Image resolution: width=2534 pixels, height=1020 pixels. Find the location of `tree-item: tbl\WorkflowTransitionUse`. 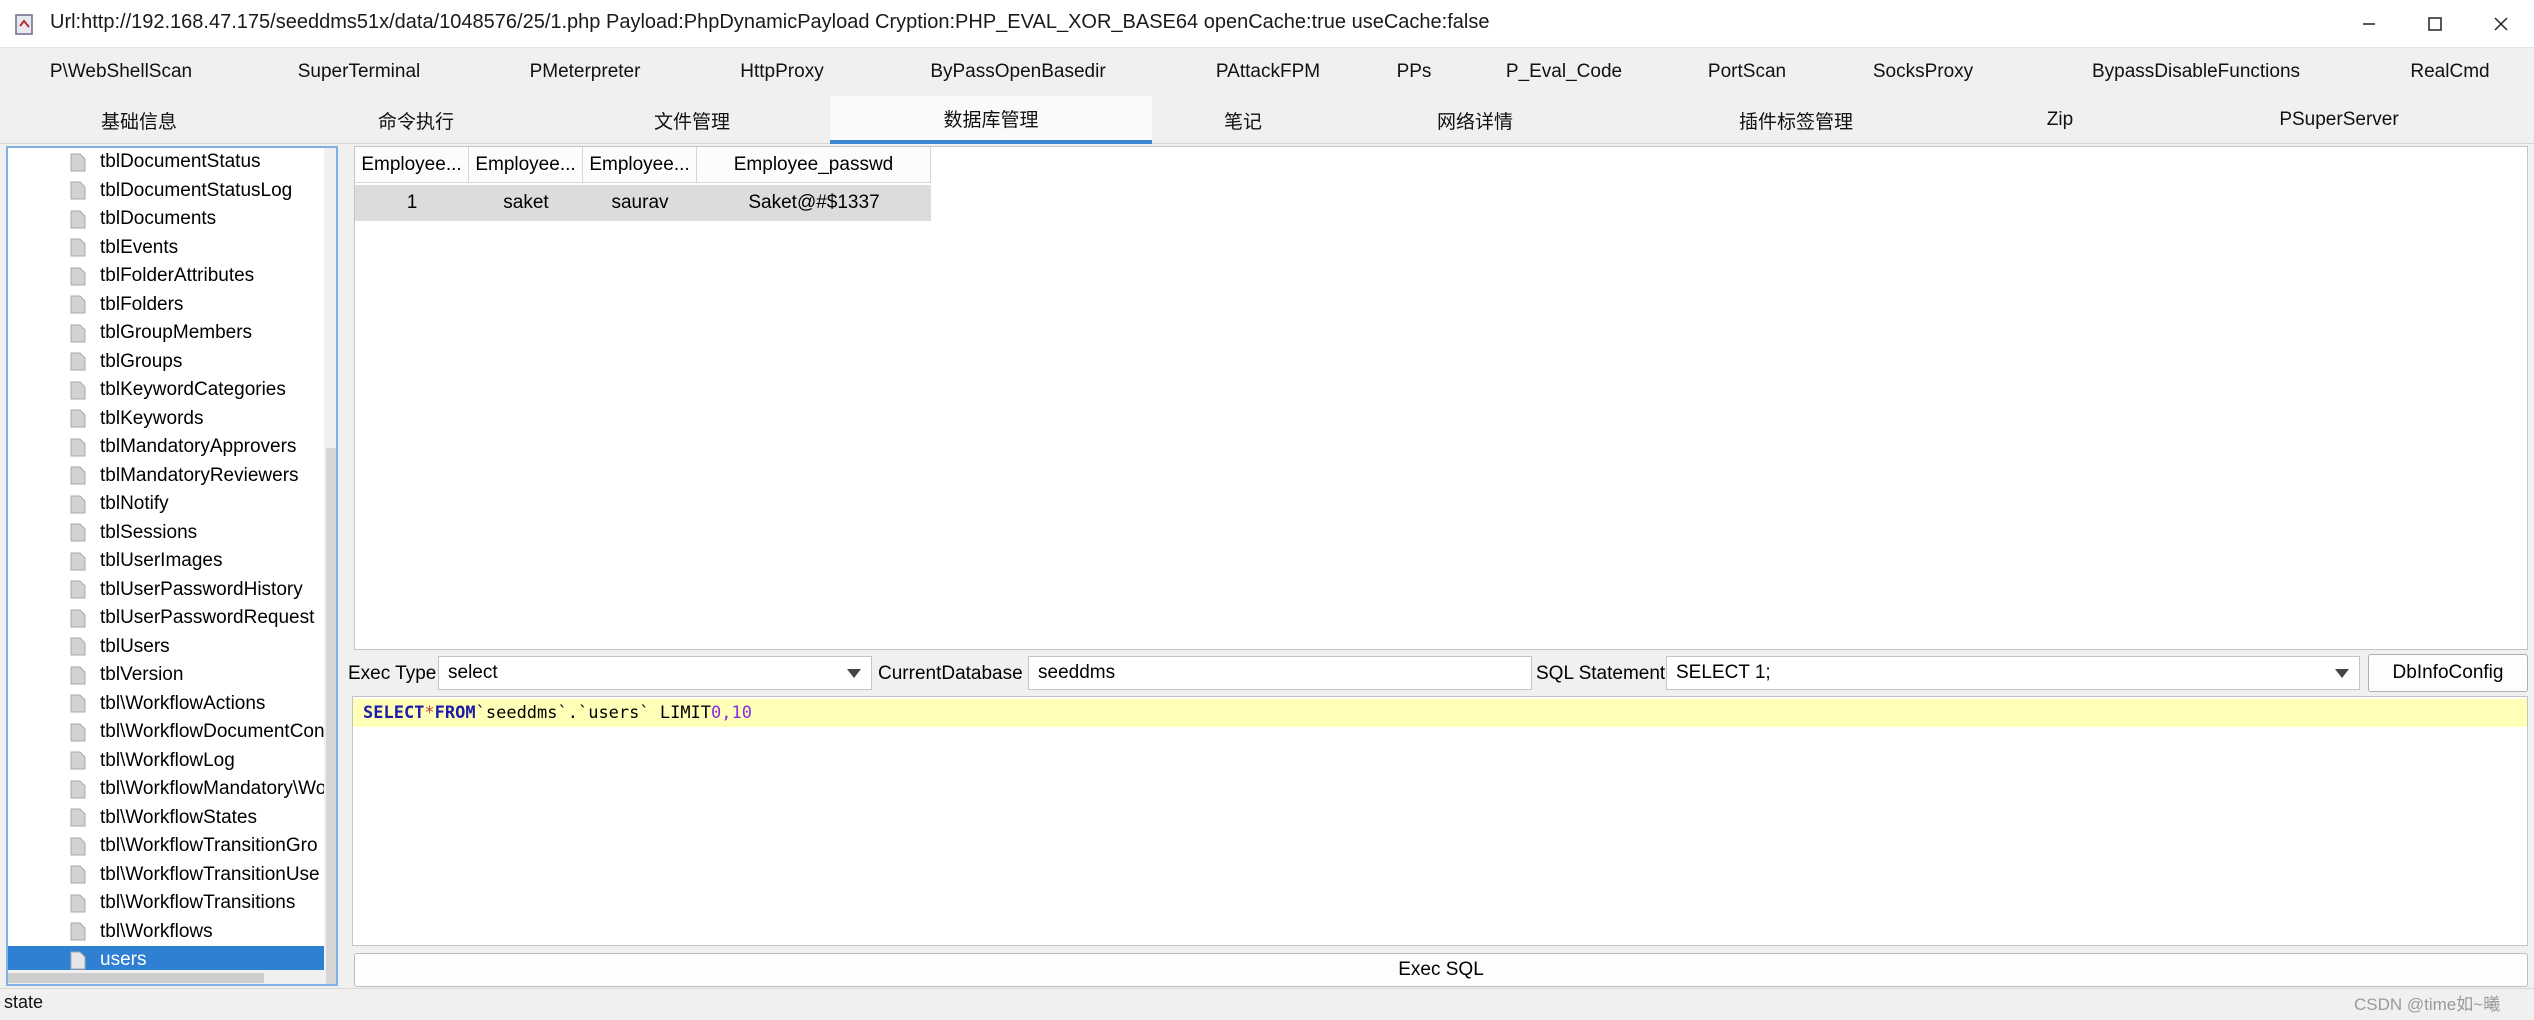

tree-item: tbl\WorkflowTransitionUse is located at coordinates (166, 875).